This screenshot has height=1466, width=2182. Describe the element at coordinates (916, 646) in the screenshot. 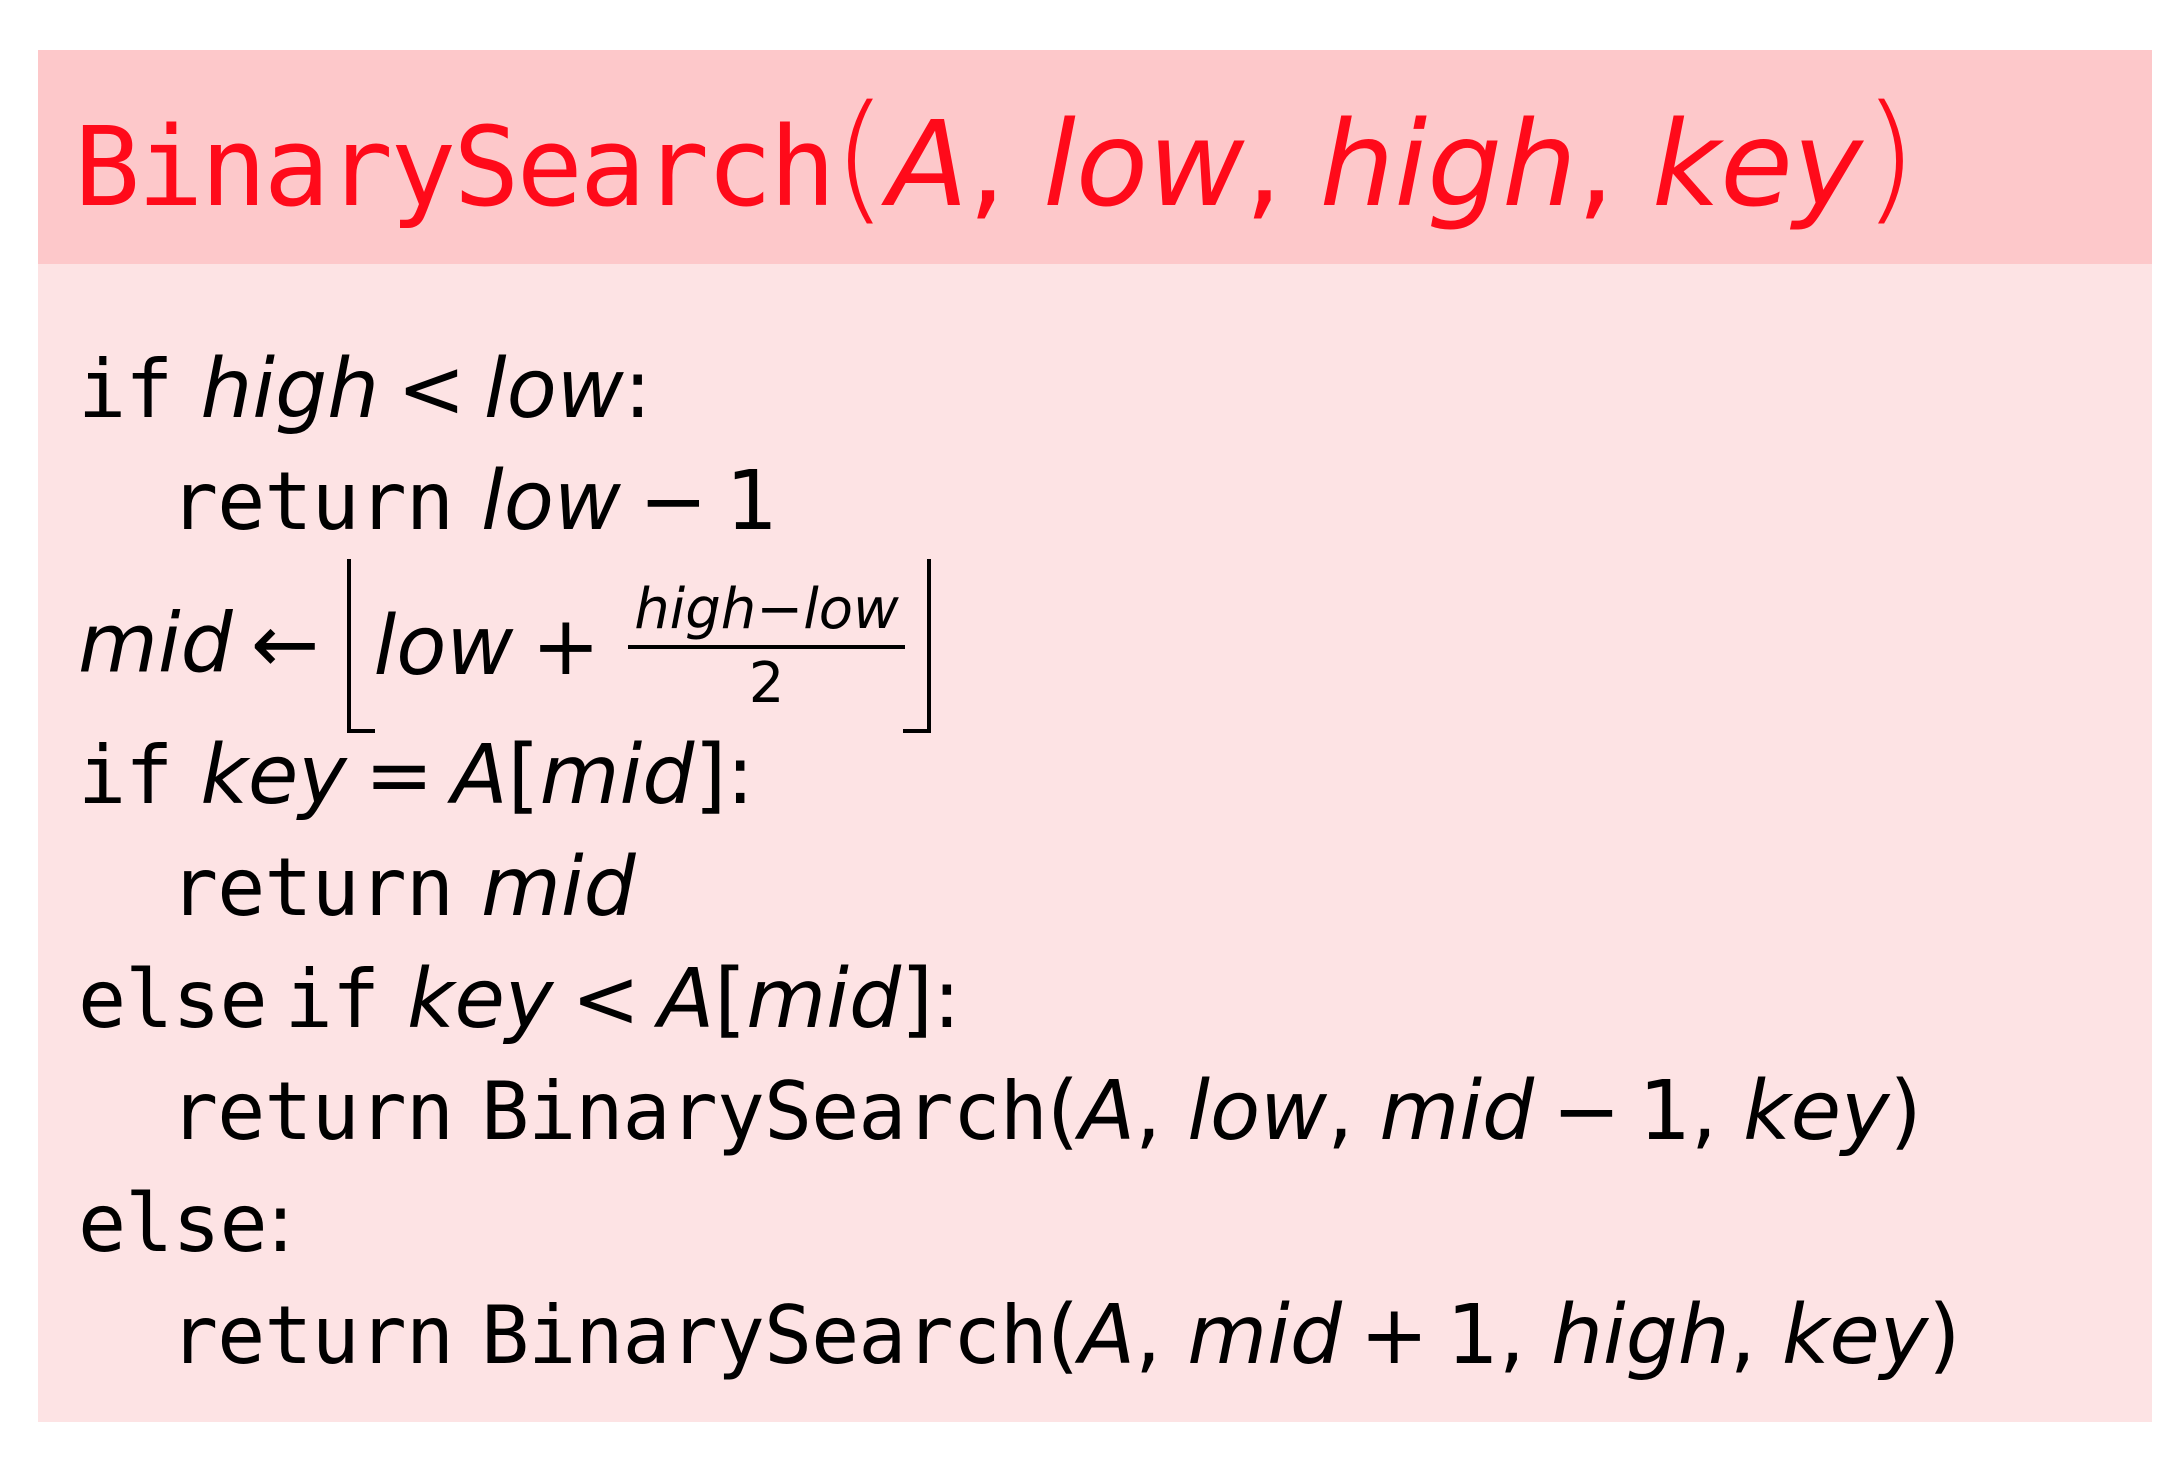

I see `floor-right-bracket` at that location.